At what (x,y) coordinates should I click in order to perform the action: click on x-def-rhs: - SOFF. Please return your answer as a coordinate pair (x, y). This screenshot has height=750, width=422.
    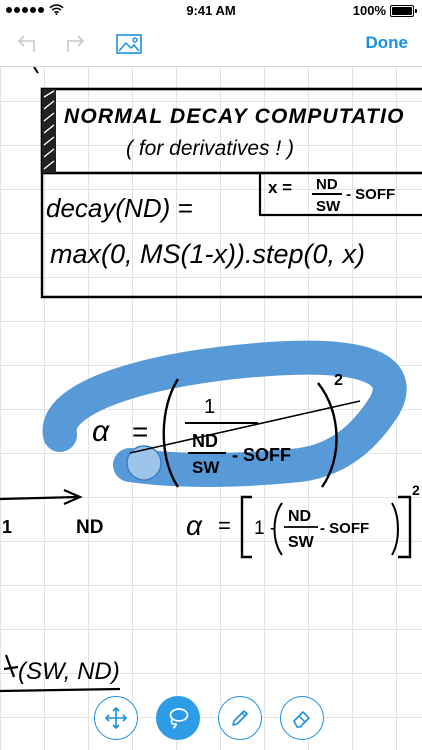
    Looking at the image, I should click on (370, 194).